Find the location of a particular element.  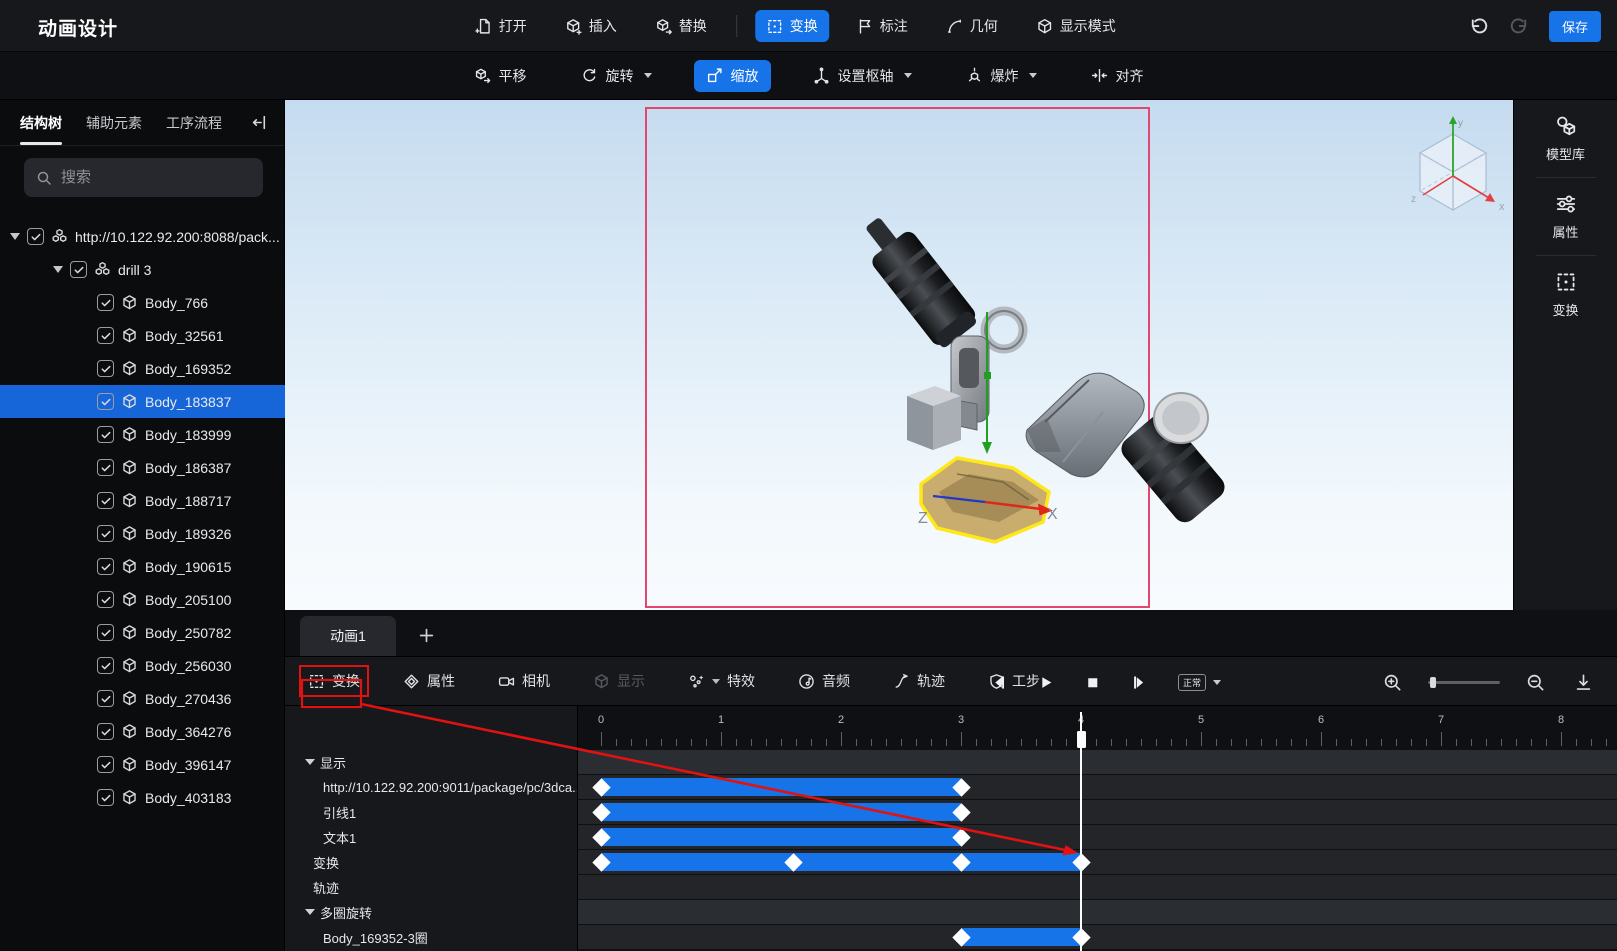

tree-item-body_766: Body_766 is located at coordinates (142, 302).